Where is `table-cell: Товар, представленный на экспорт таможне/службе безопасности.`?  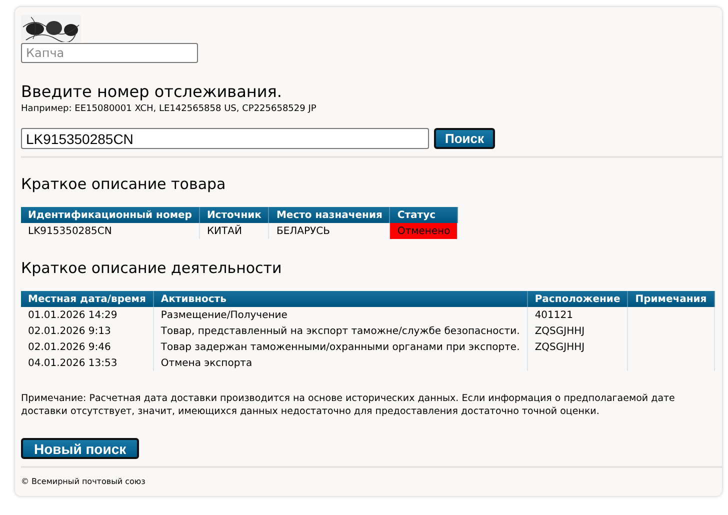 table-cell: Товар, представленный на экспорт таможне/службе безопасности. is located at coordinates (340, 331).